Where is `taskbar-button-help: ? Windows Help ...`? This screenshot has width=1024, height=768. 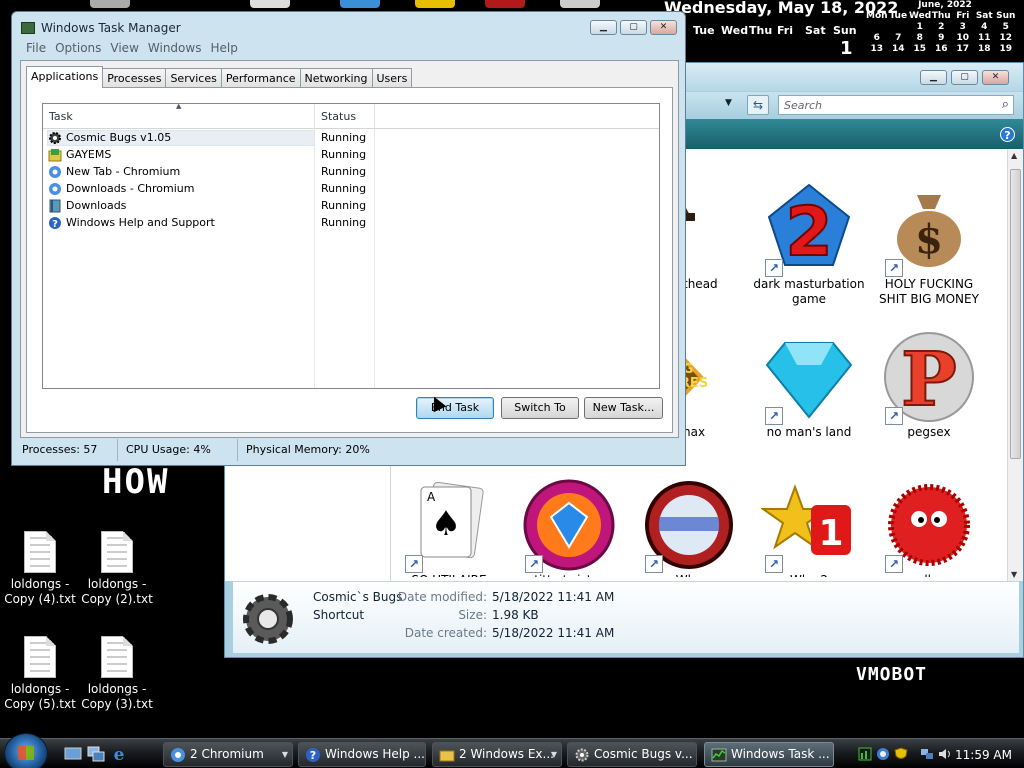 taskbar-button-help: ? Windows Help ... is located at coordinates (362, 754).